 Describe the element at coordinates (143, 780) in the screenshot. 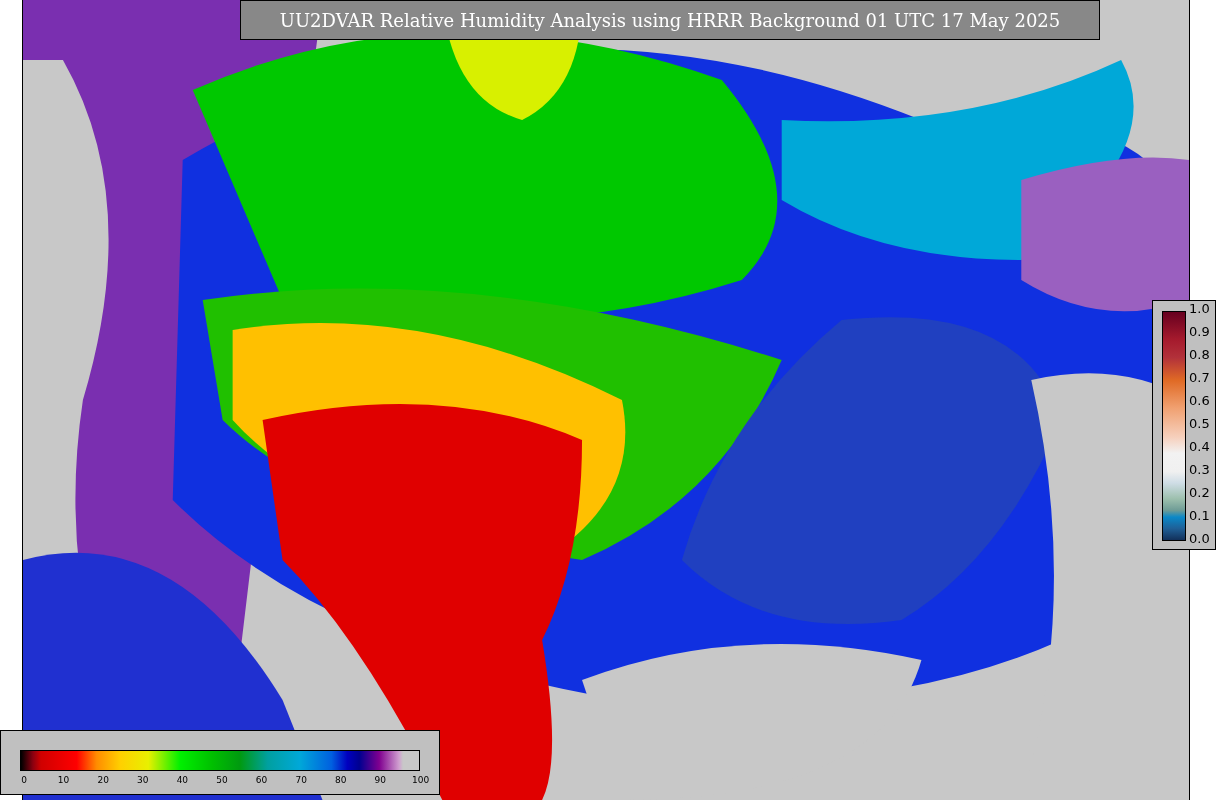

I see `tick-label: 30` at that location.